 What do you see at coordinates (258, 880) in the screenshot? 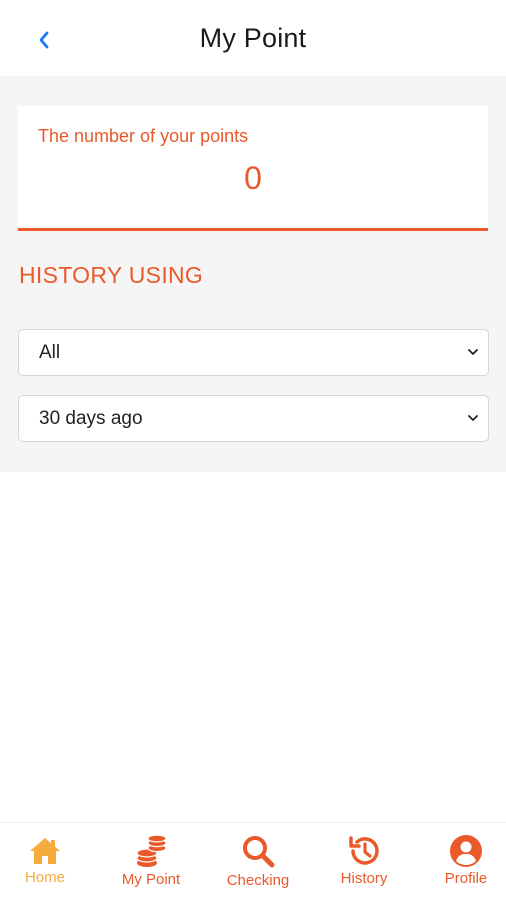
I see `tab-label-checking: Checking` at bounding box center [258, 880].